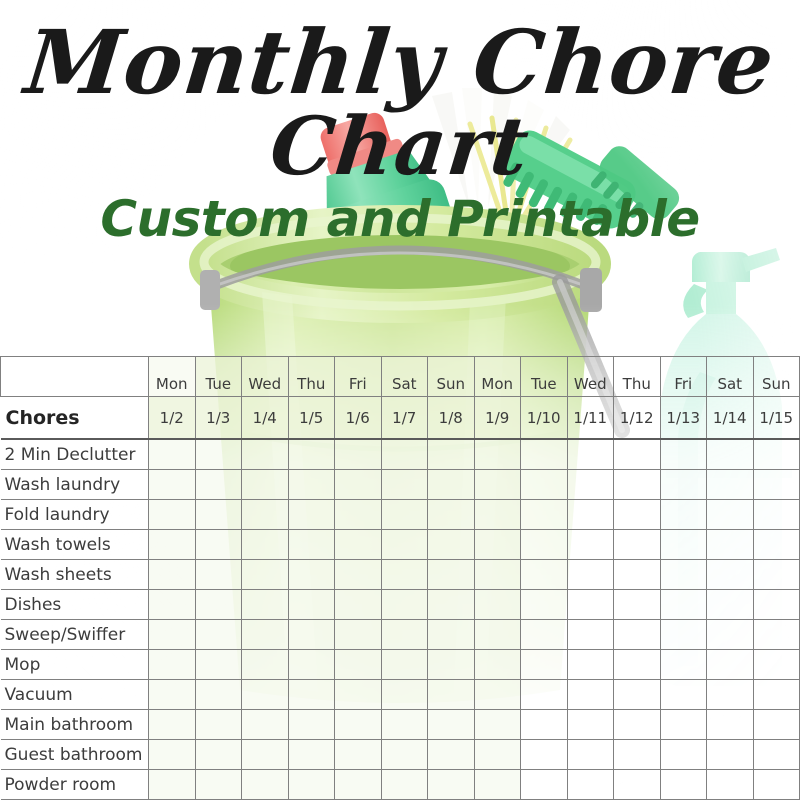 The height and width of the screenshot is (800, 800). What do you see at coordinates (358, 418) in the screenshot?
I see `date-header: 1/6` at bounding box center [358, 418].